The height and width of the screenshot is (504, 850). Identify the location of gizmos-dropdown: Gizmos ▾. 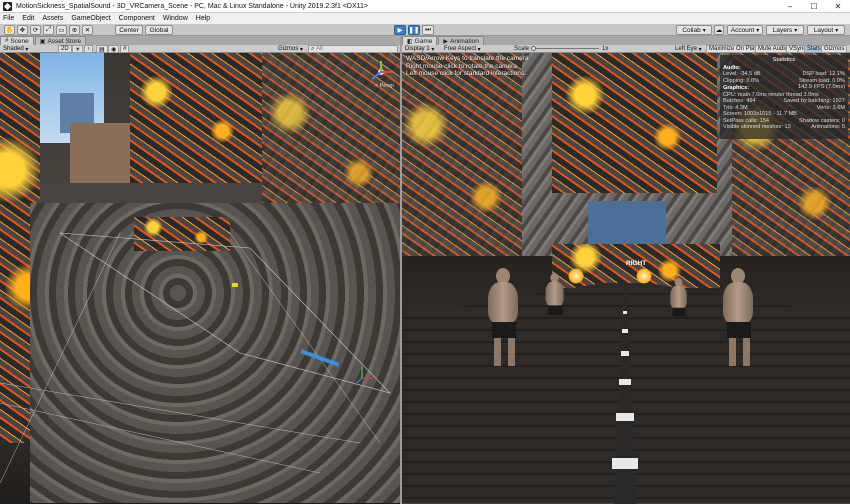
(290, 49).